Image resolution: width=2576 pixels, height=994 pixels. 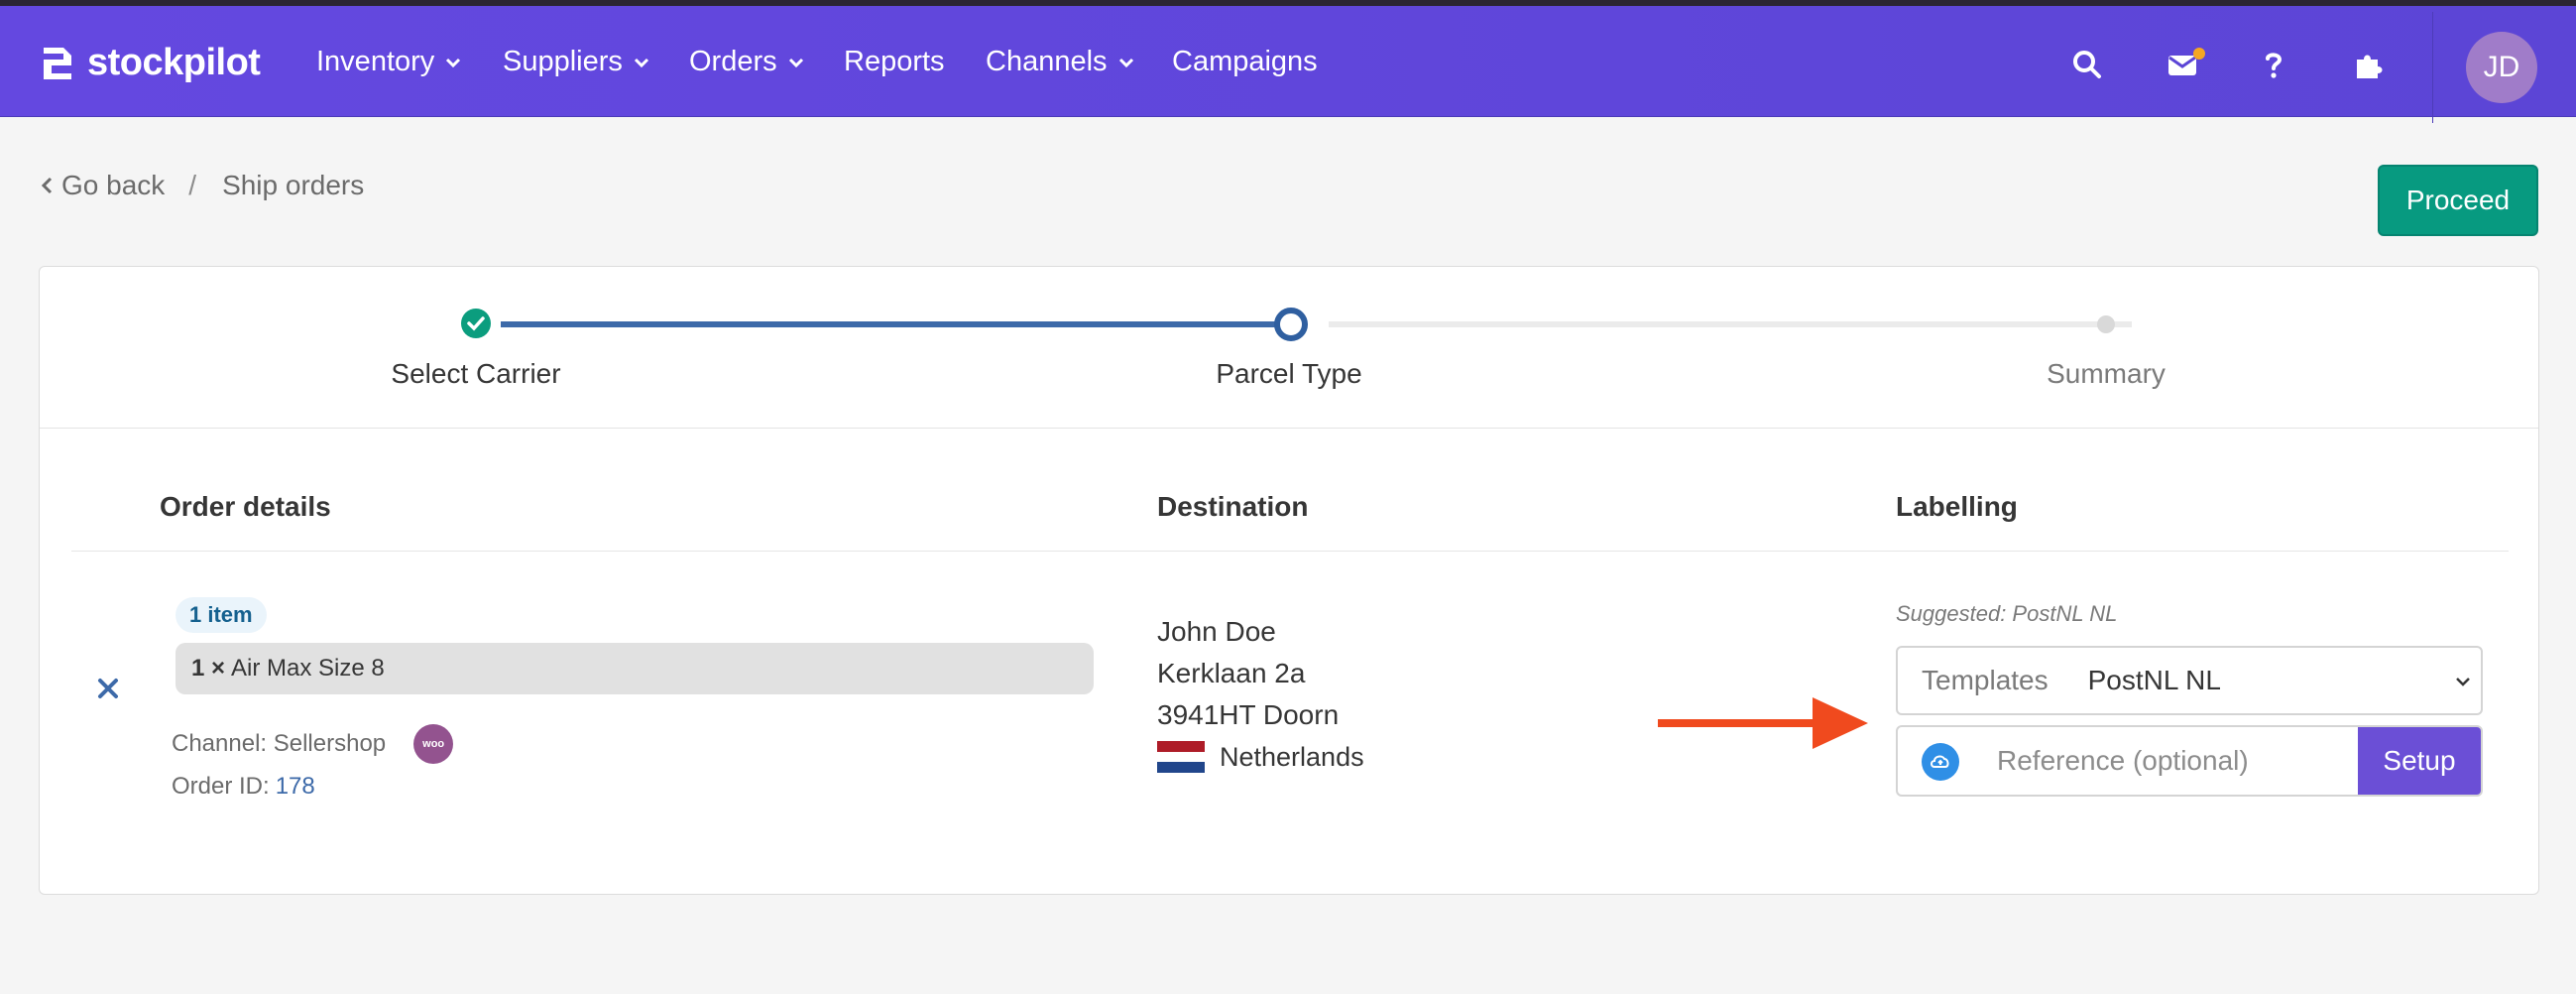 I want to click on nav-reports: Reports, so click(x=894, y=62).